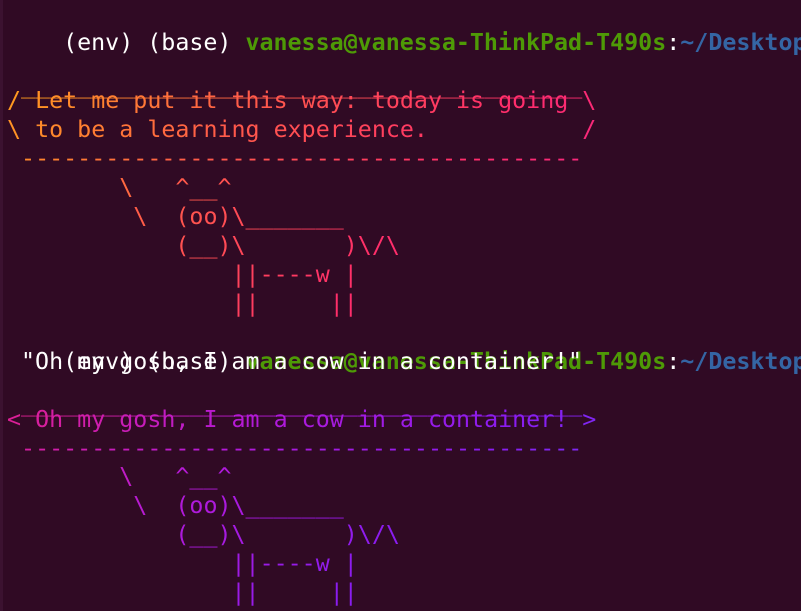 The image size is (801, 611). I want to click on user-host: vanessa@vanessa-ThinkPad-T490s, so click(456, 42).